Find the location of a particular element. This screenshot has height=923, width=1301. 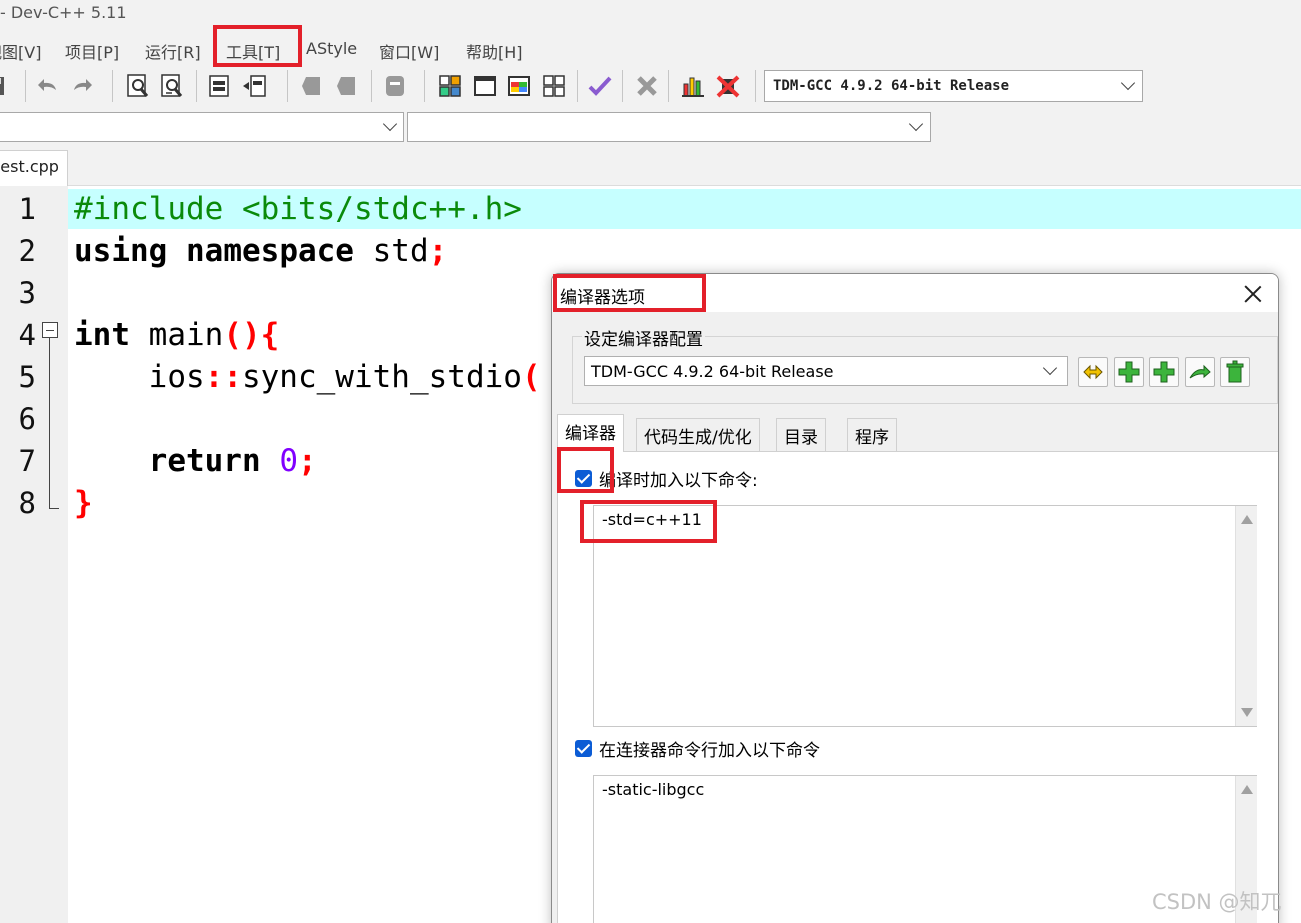

keyword: namespace is located at coordinates (270, 251).